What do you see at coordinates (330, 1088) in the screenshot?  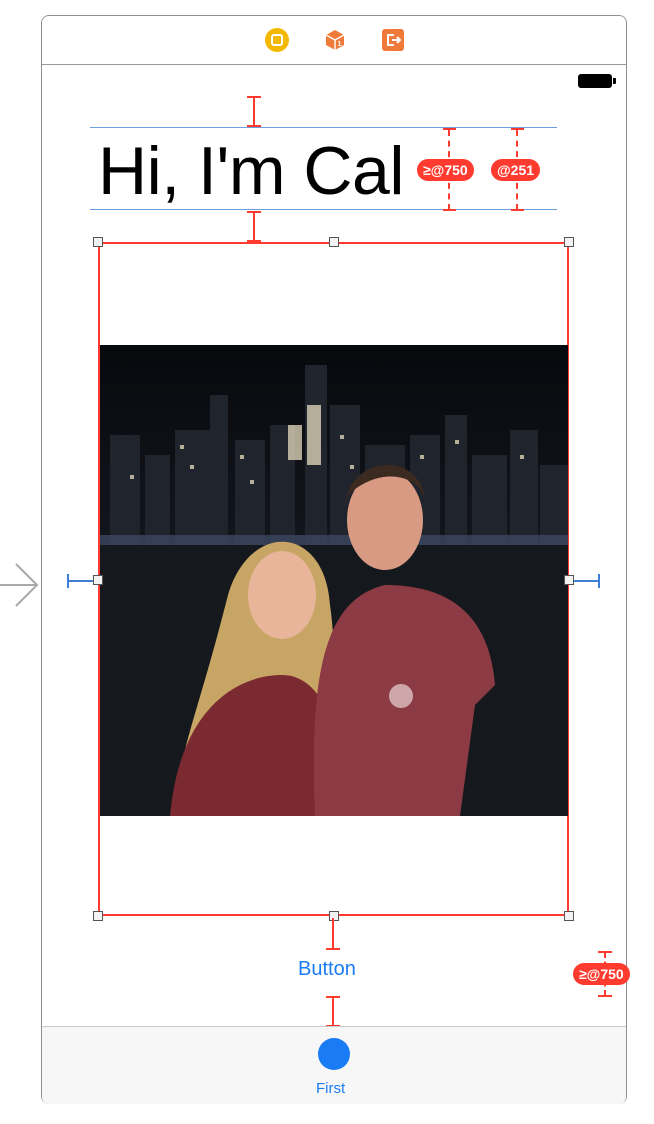 I see `tab-item-label: First` at bounding box center [330, 1088].